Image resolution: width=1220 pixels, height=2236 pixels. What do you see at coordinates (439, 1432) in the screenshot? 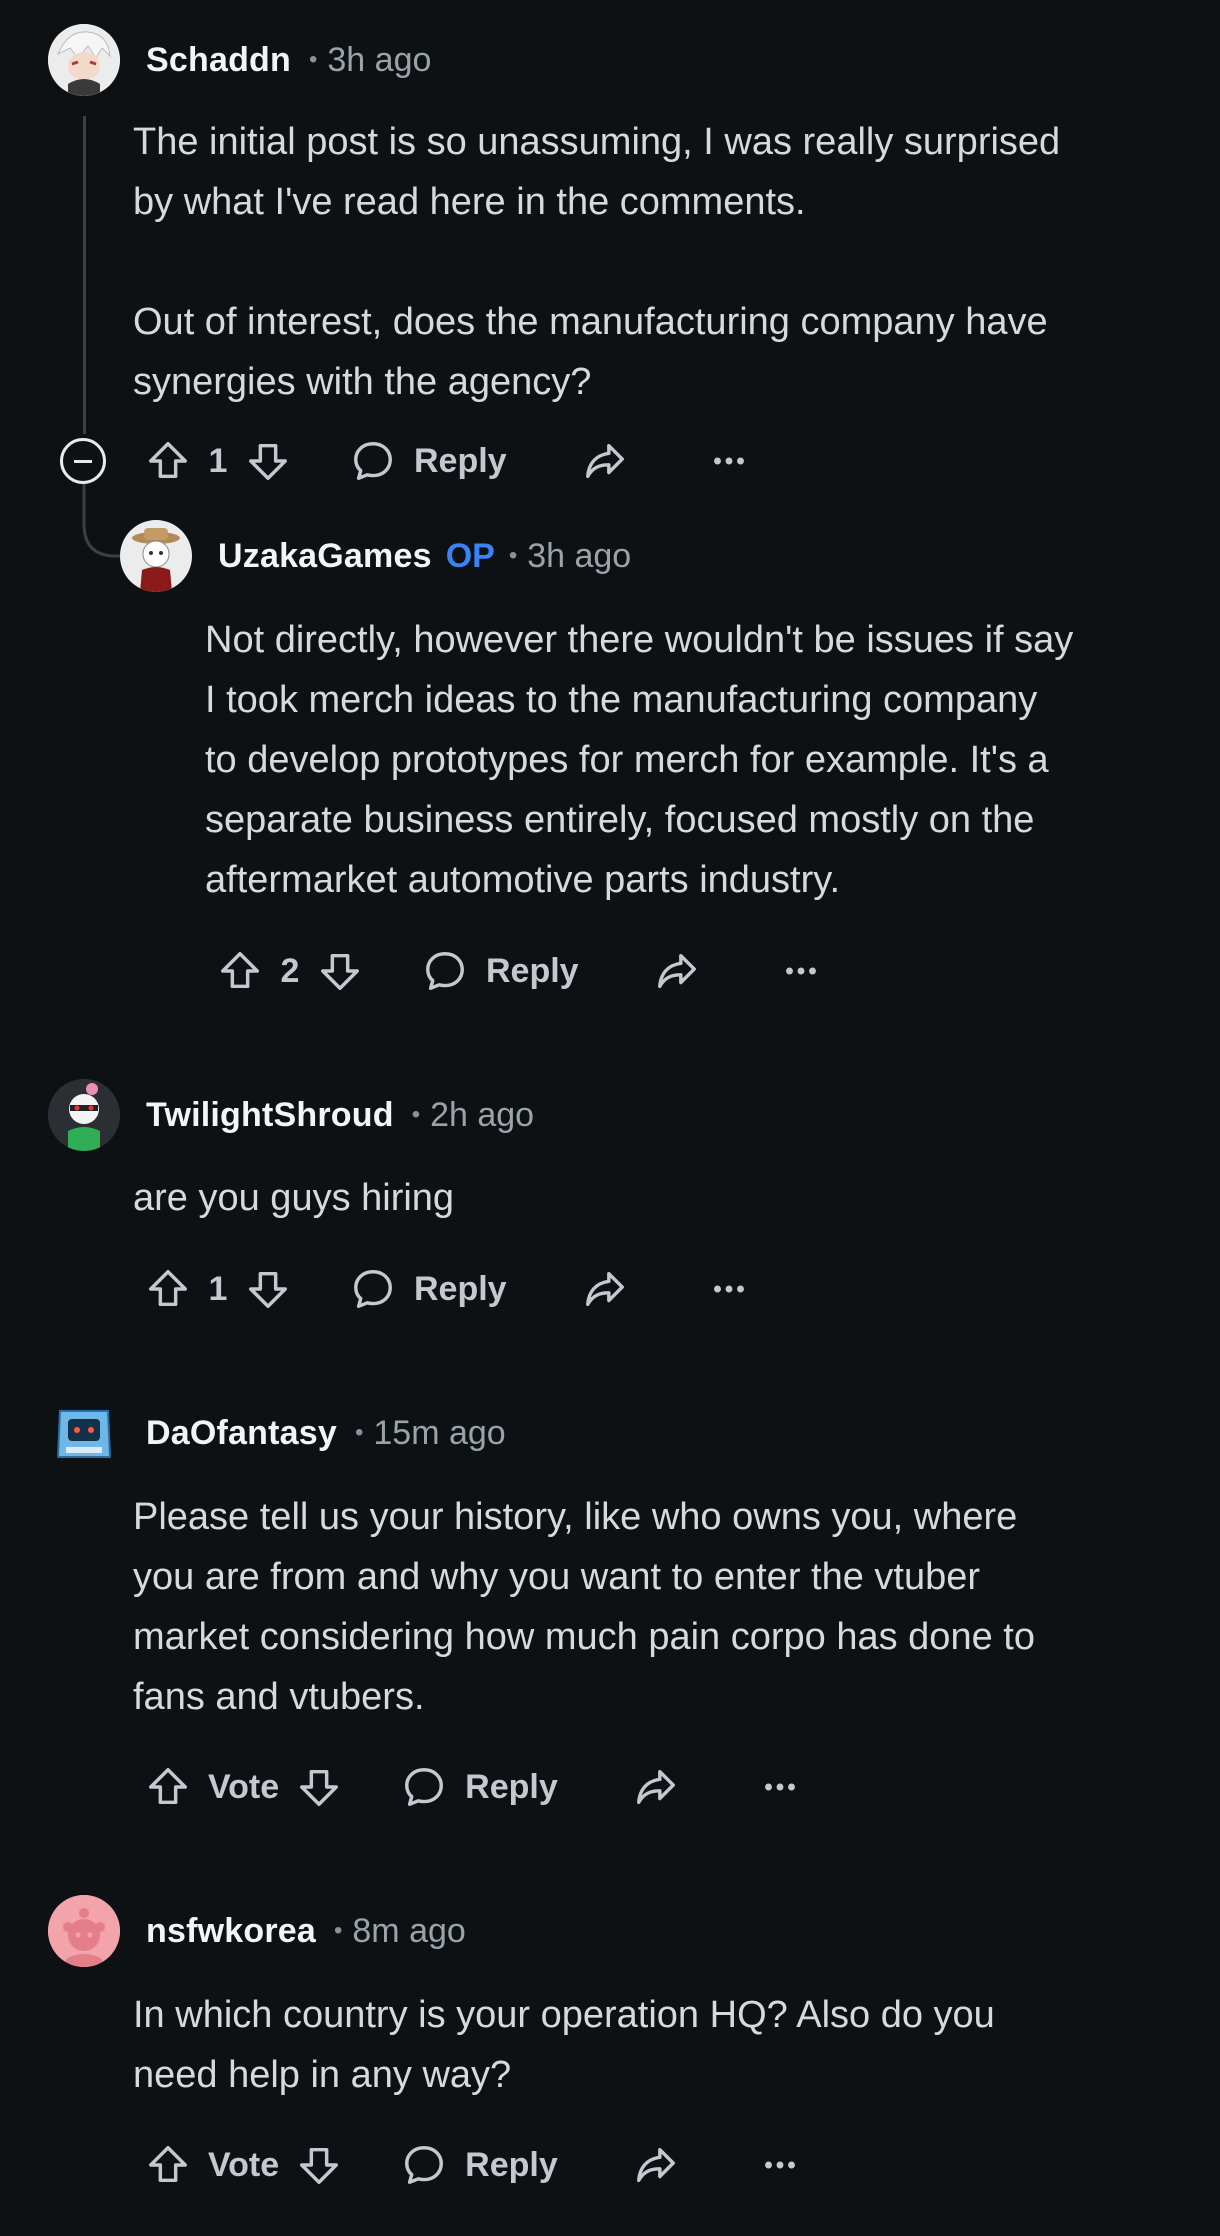
I see `timestamp: 15m ago` at bounding box center [439, 1432].